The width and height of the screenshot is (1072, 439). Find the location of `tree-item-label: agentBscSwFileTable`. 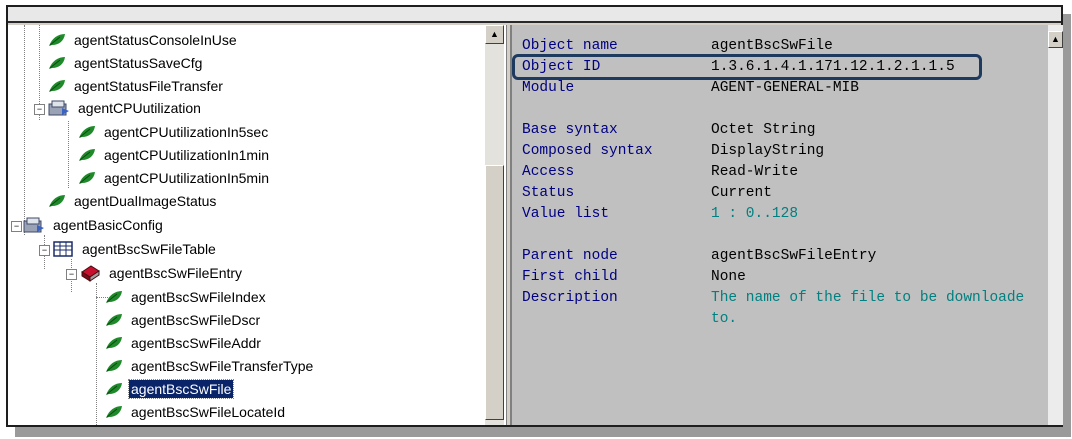

tree-item-label: agentBscSwFileTable is located at coordinates (149, 249).